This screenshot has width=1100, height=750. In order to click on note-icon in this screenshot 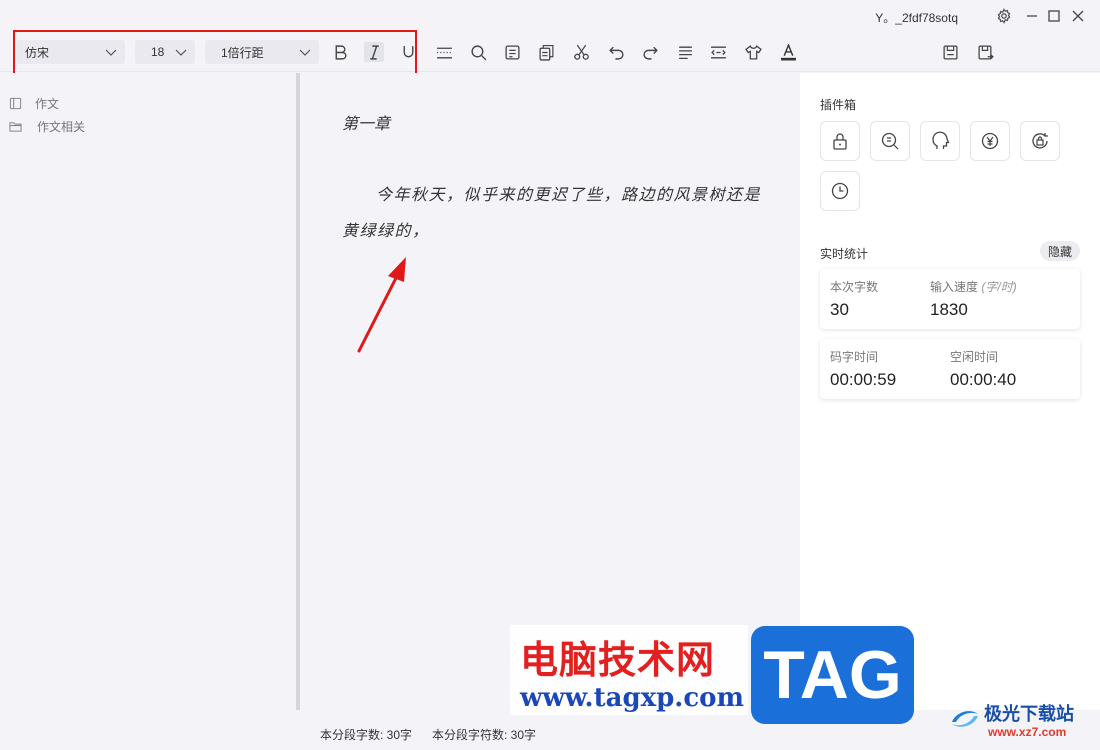, I will do `click(512, 52)`.